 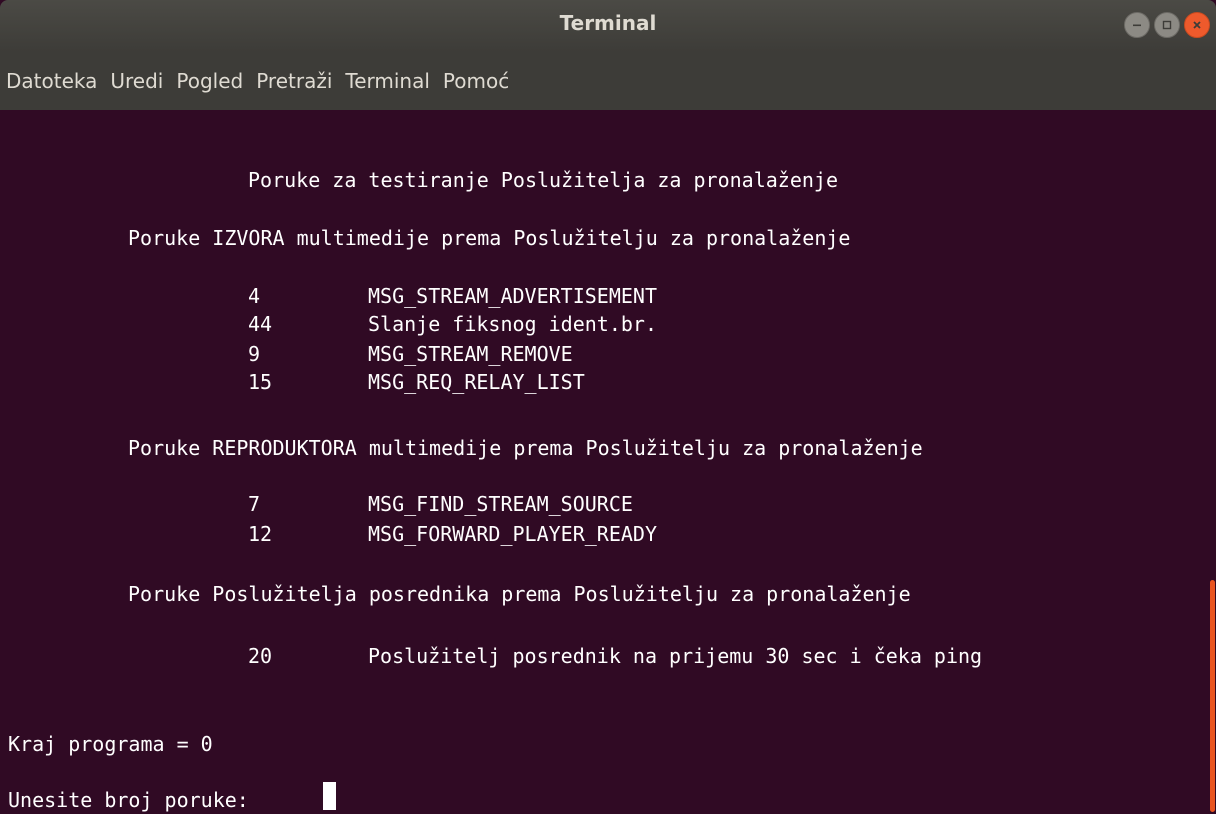 I want to click on exit-line: Kraj programa = 0, so click(x=110, y=744).